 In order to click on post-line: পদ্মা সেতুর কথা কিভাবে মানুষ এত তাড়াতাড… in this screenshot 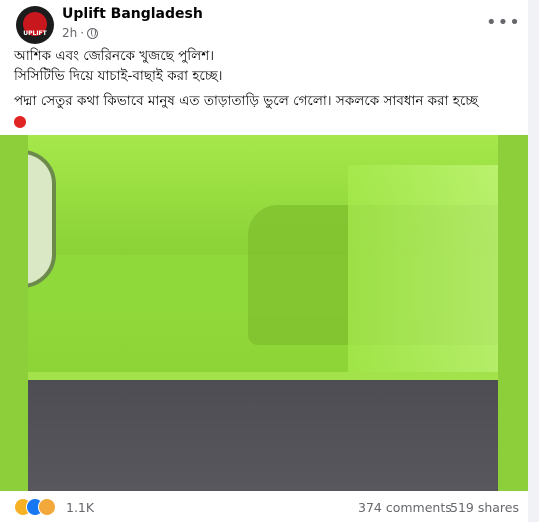, I will do `click(246, 101)`.